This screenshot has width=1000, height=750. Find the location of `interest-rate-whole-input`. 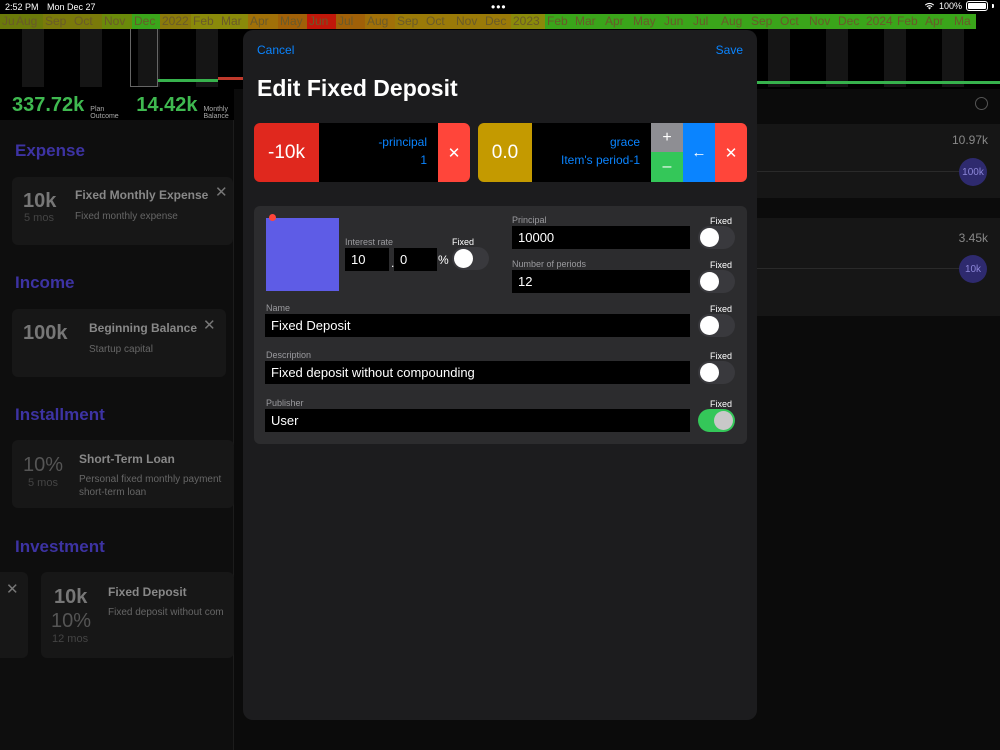

interest-rate-whole-input is located at coordinates (367, 259).